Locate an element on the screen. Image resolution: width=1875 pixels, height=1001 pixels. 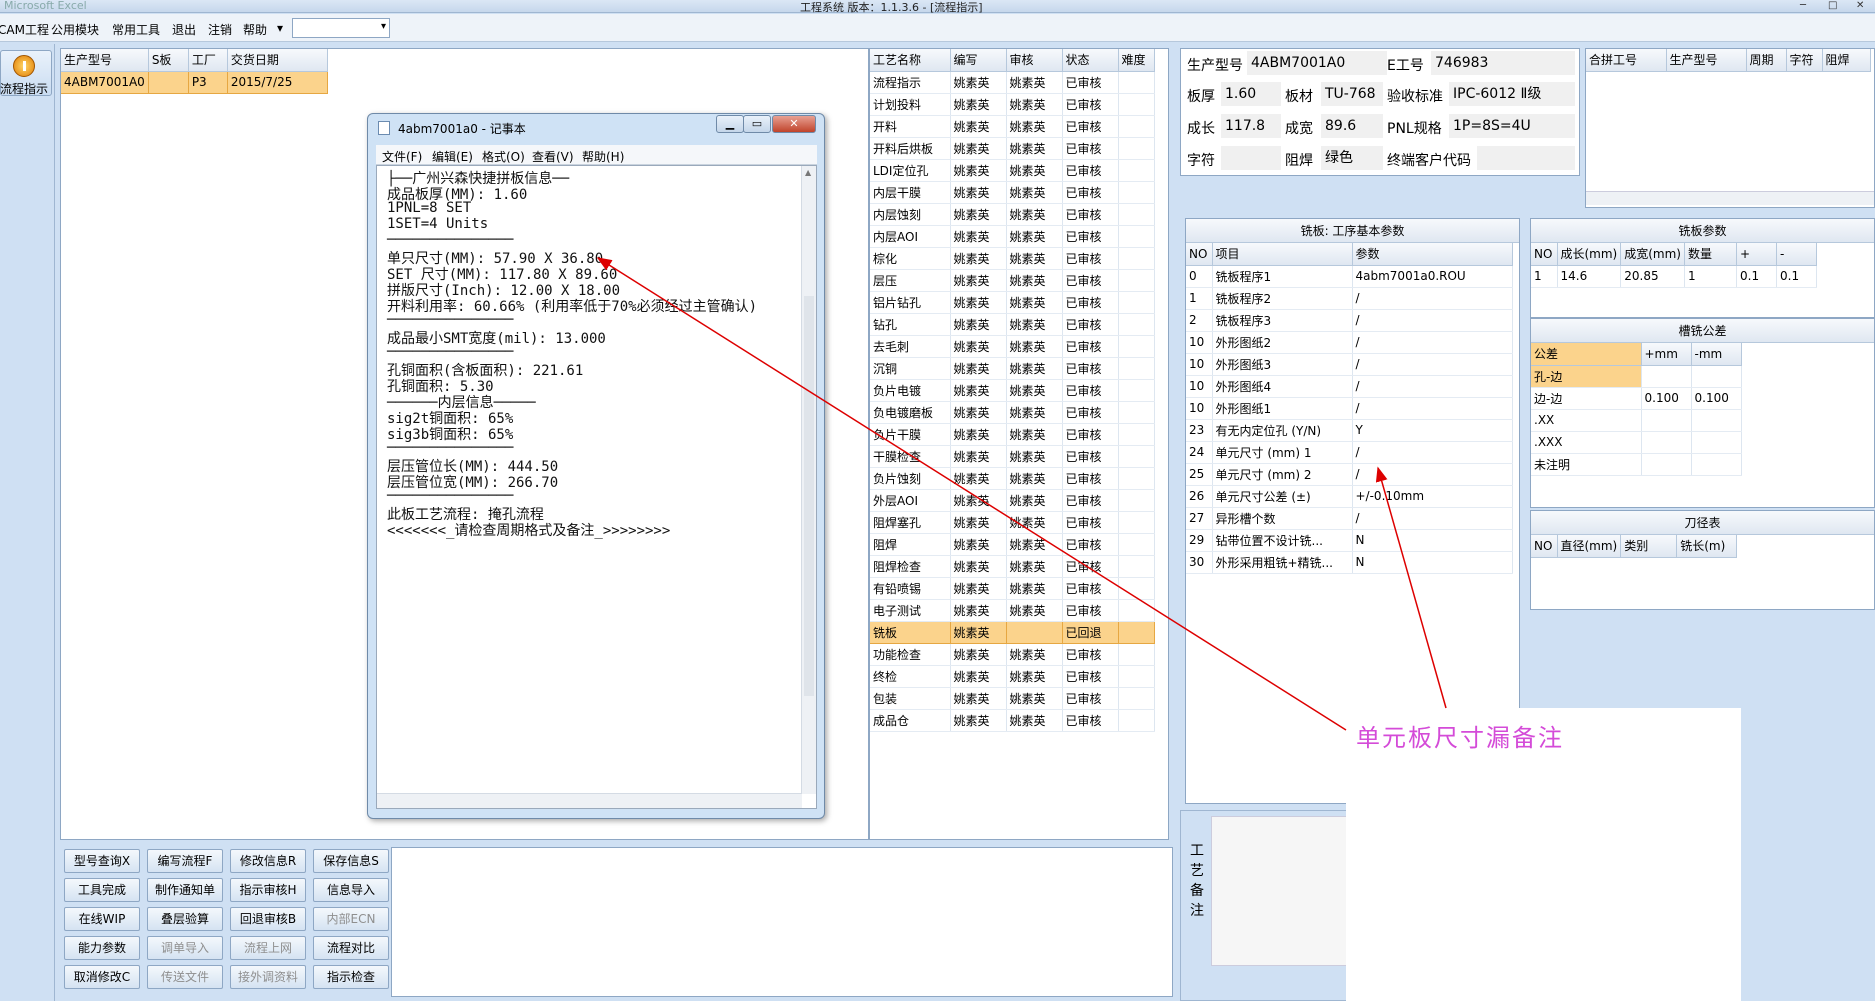
table-row: 铝片钻孔 姚素英 姚素英 已审核 is located at coordinates (1012, 302).